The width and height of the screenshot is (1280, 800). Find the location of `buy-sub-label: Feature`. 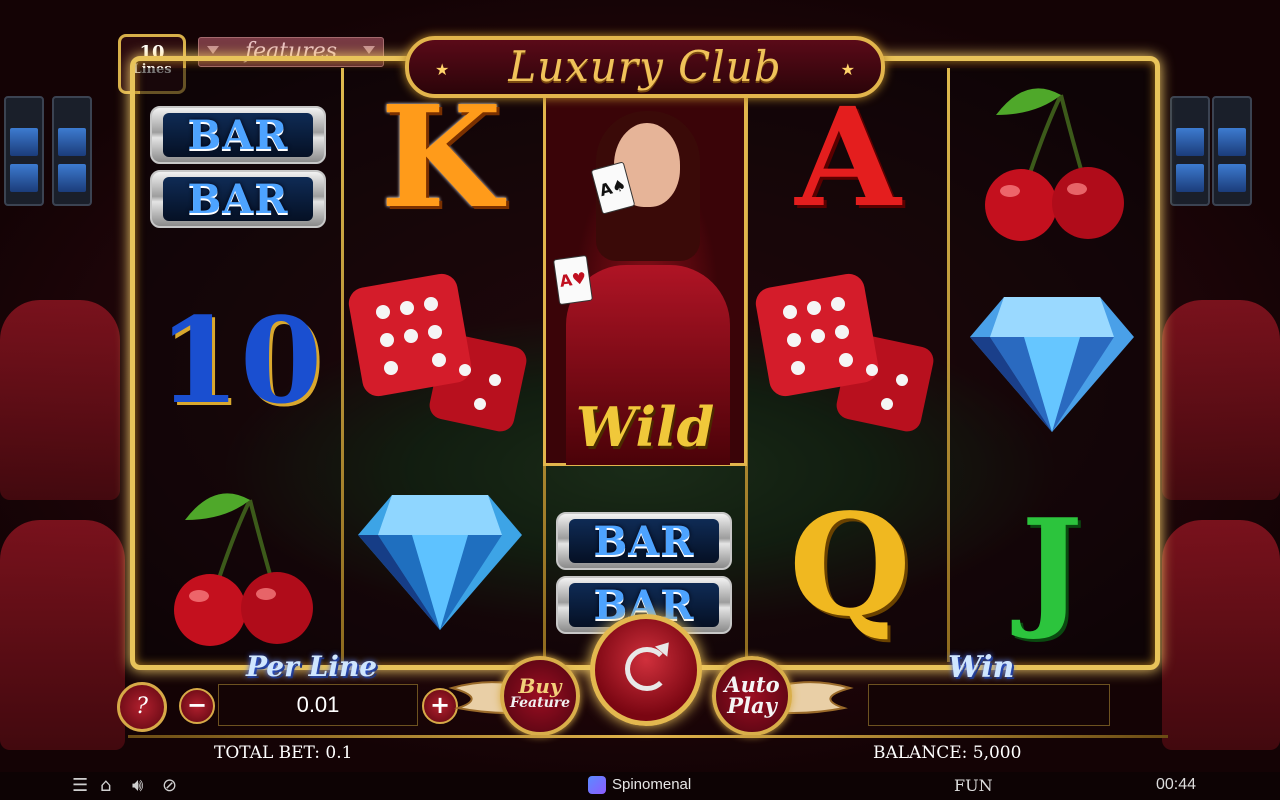

buy-sub-label: Feature is located at coordinates (540, 703).